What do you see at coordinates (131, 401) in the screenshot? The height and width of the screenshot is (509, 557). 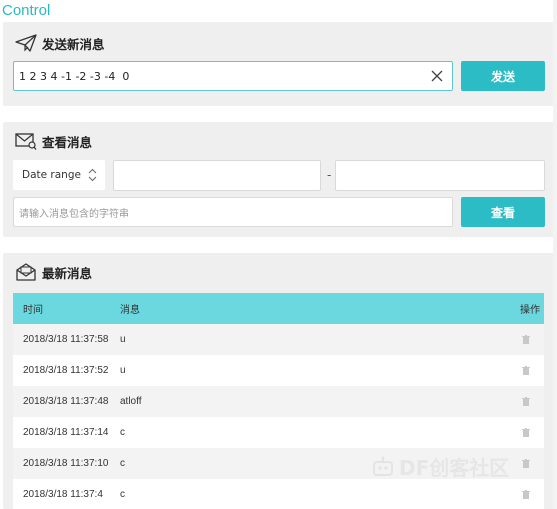 I see `row-message: atloff` at bounding box center [131, 401].